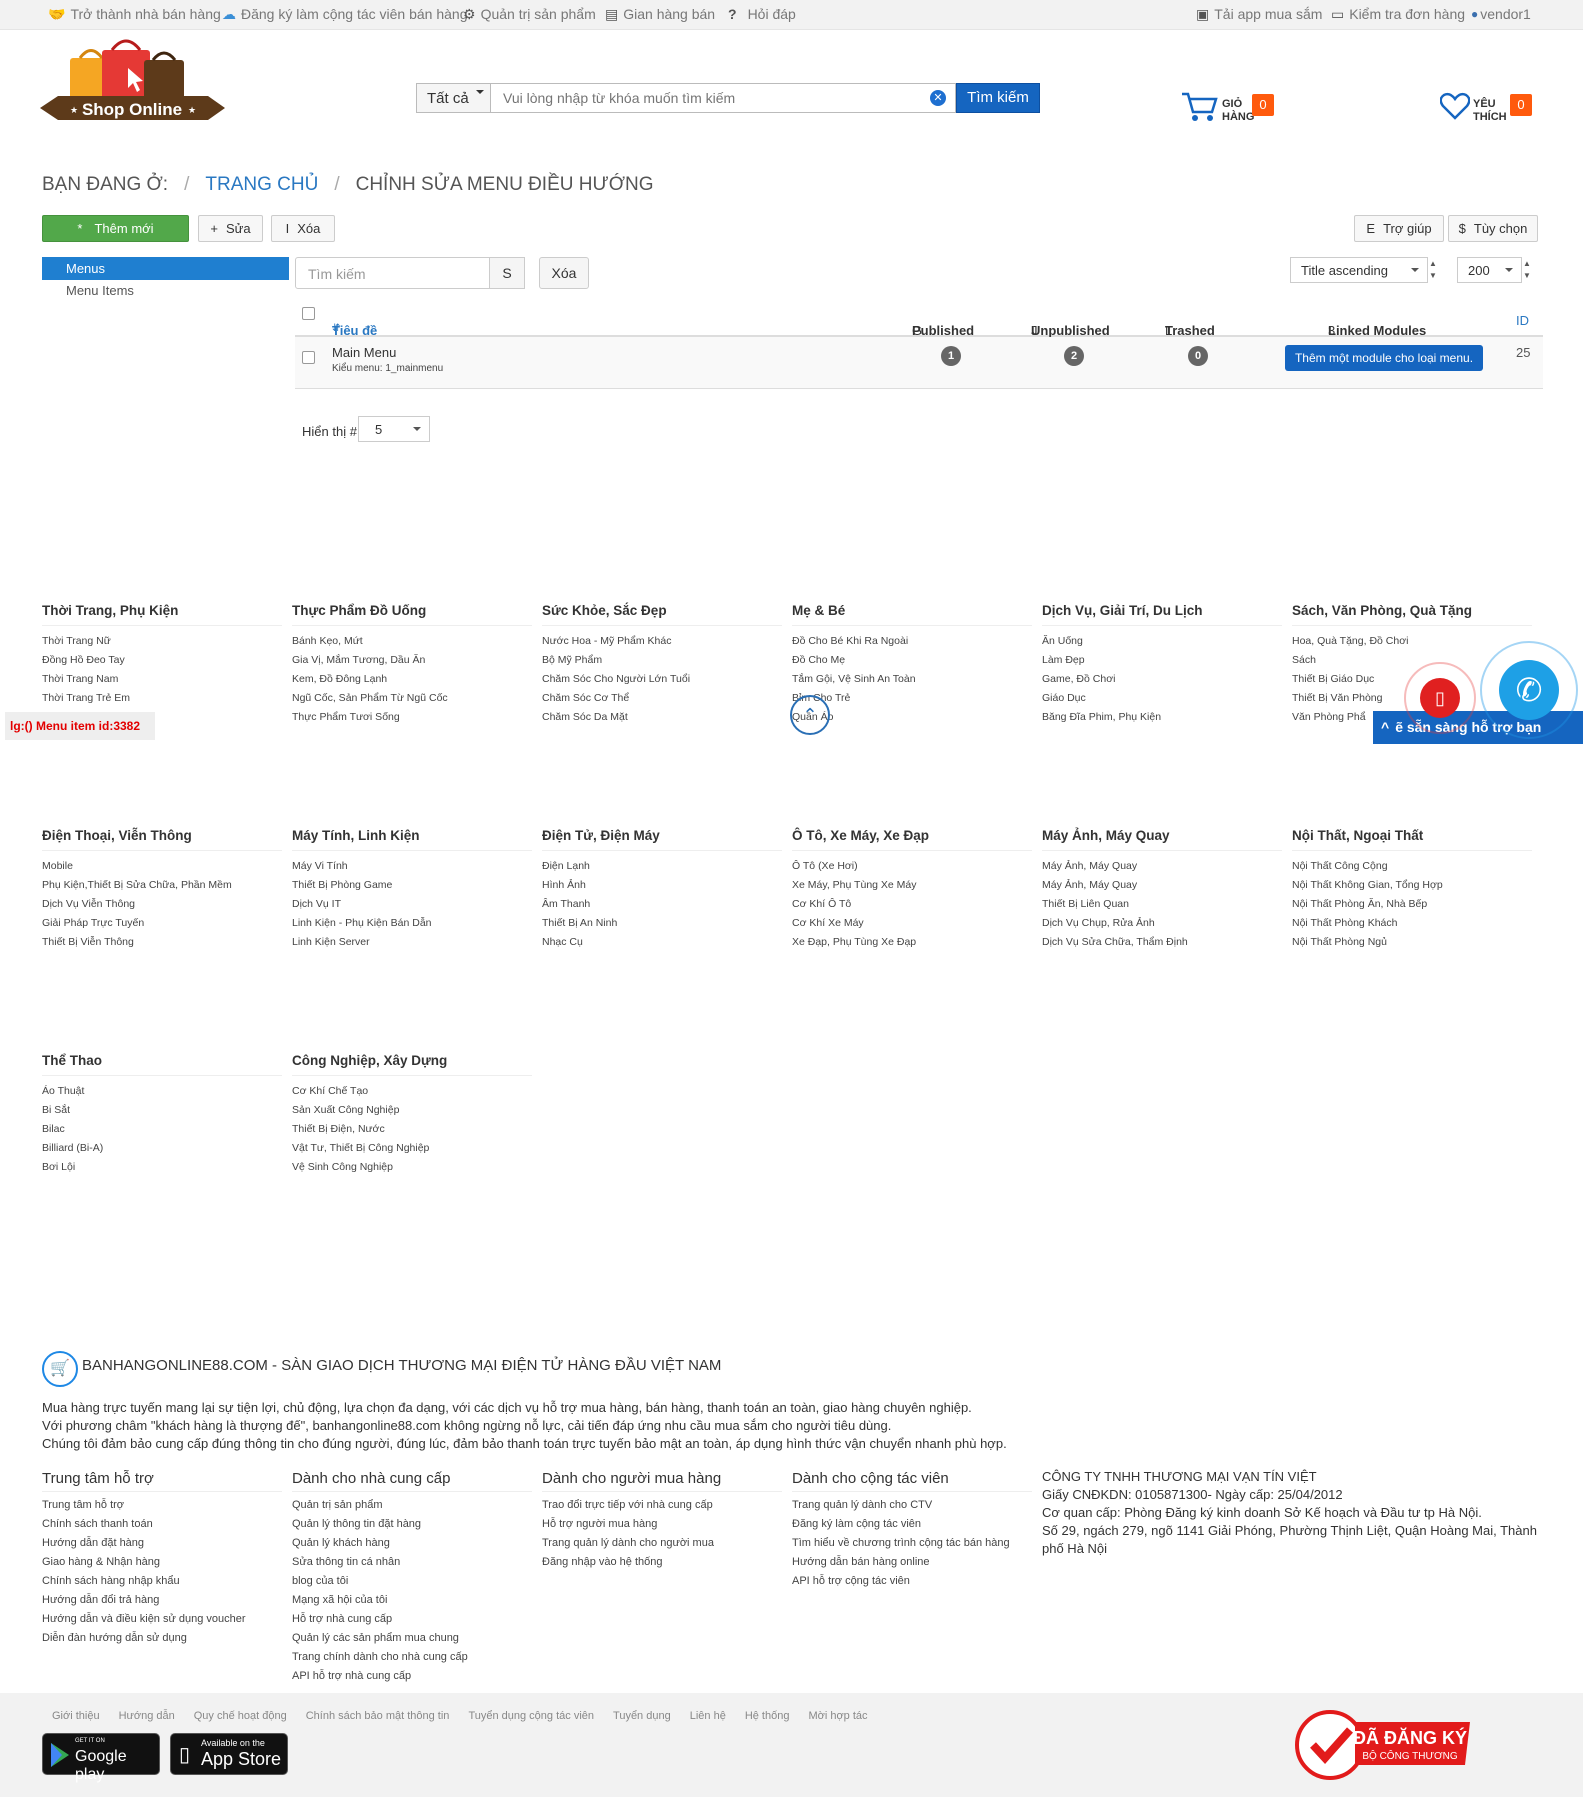  Describe the element at coordinates (412, 1562) in the screenshot. I see `footer-link: Sửa thông tin cá nhân` at that location.